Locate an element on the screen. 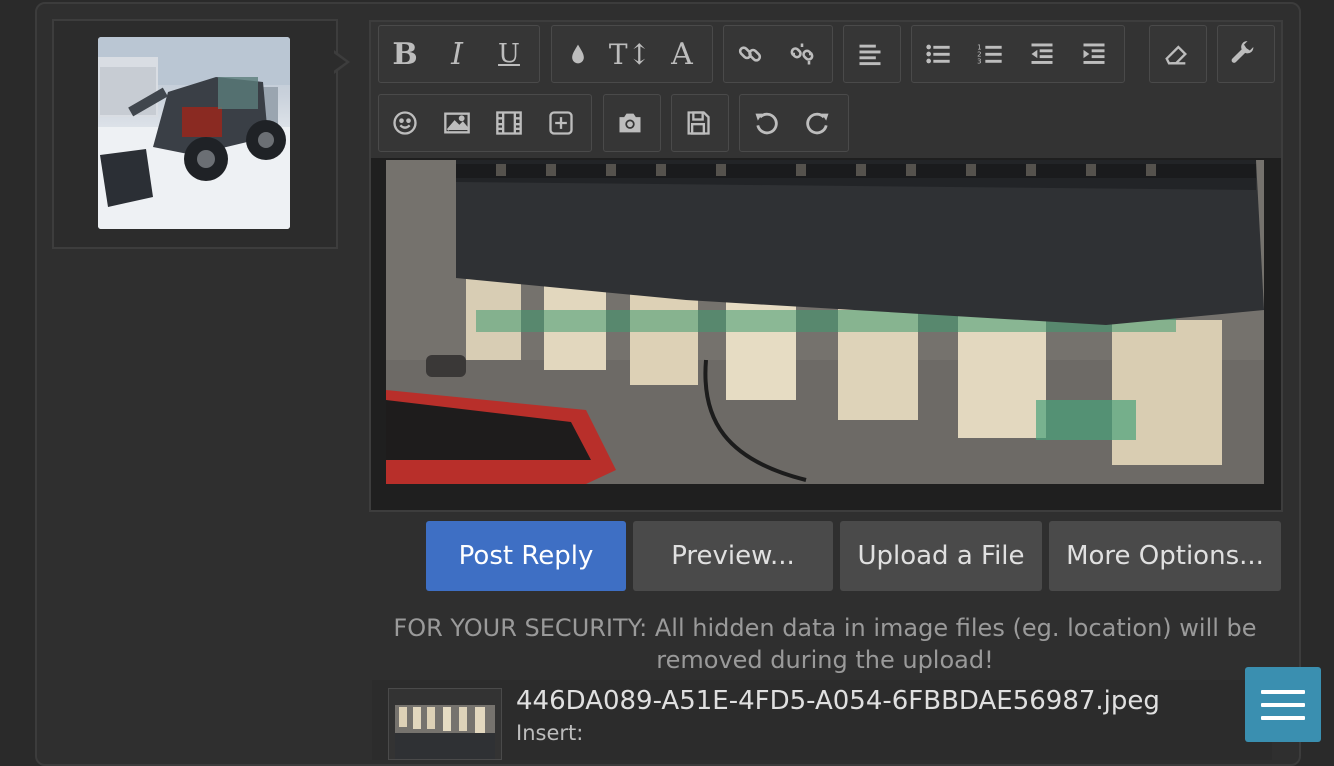 The height and width of the screenshot is (766, 1334). link-icon is located at coordinates (750, 54).